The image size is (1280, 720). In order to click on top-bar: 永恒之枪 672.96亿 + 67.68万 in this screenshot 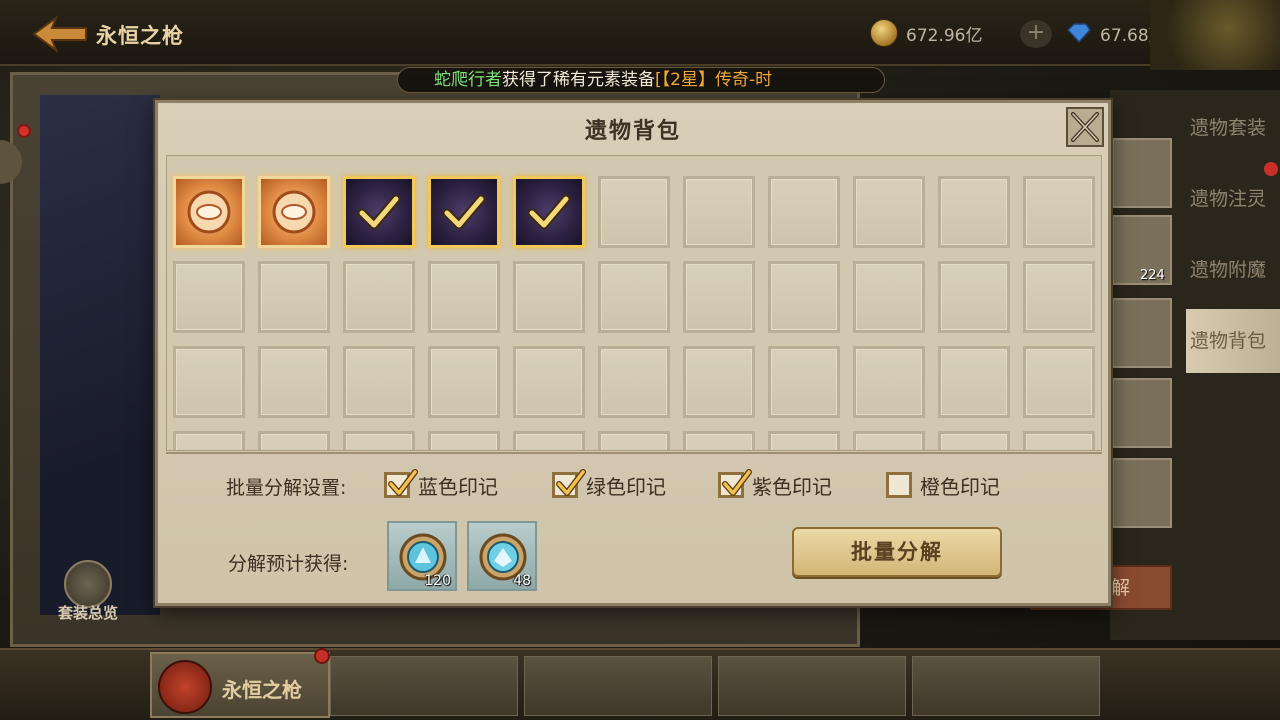, I will do `click(640, 35)`.